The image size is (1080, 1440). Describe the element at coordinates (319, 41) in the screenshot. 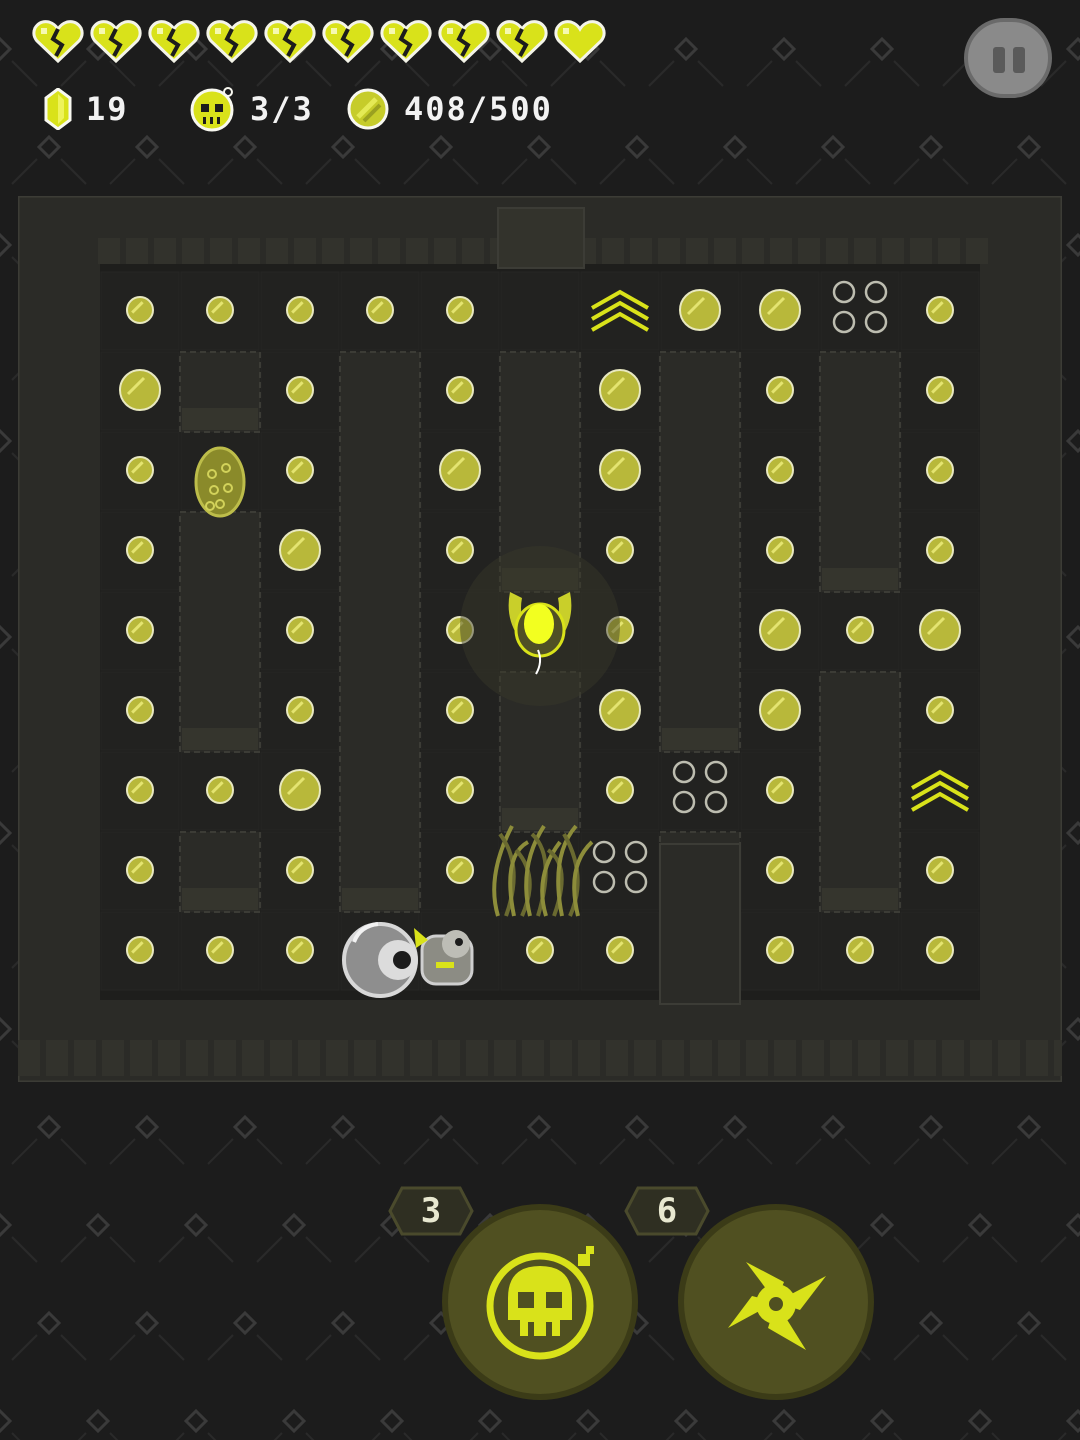

I see `hearts-bar` at that location.